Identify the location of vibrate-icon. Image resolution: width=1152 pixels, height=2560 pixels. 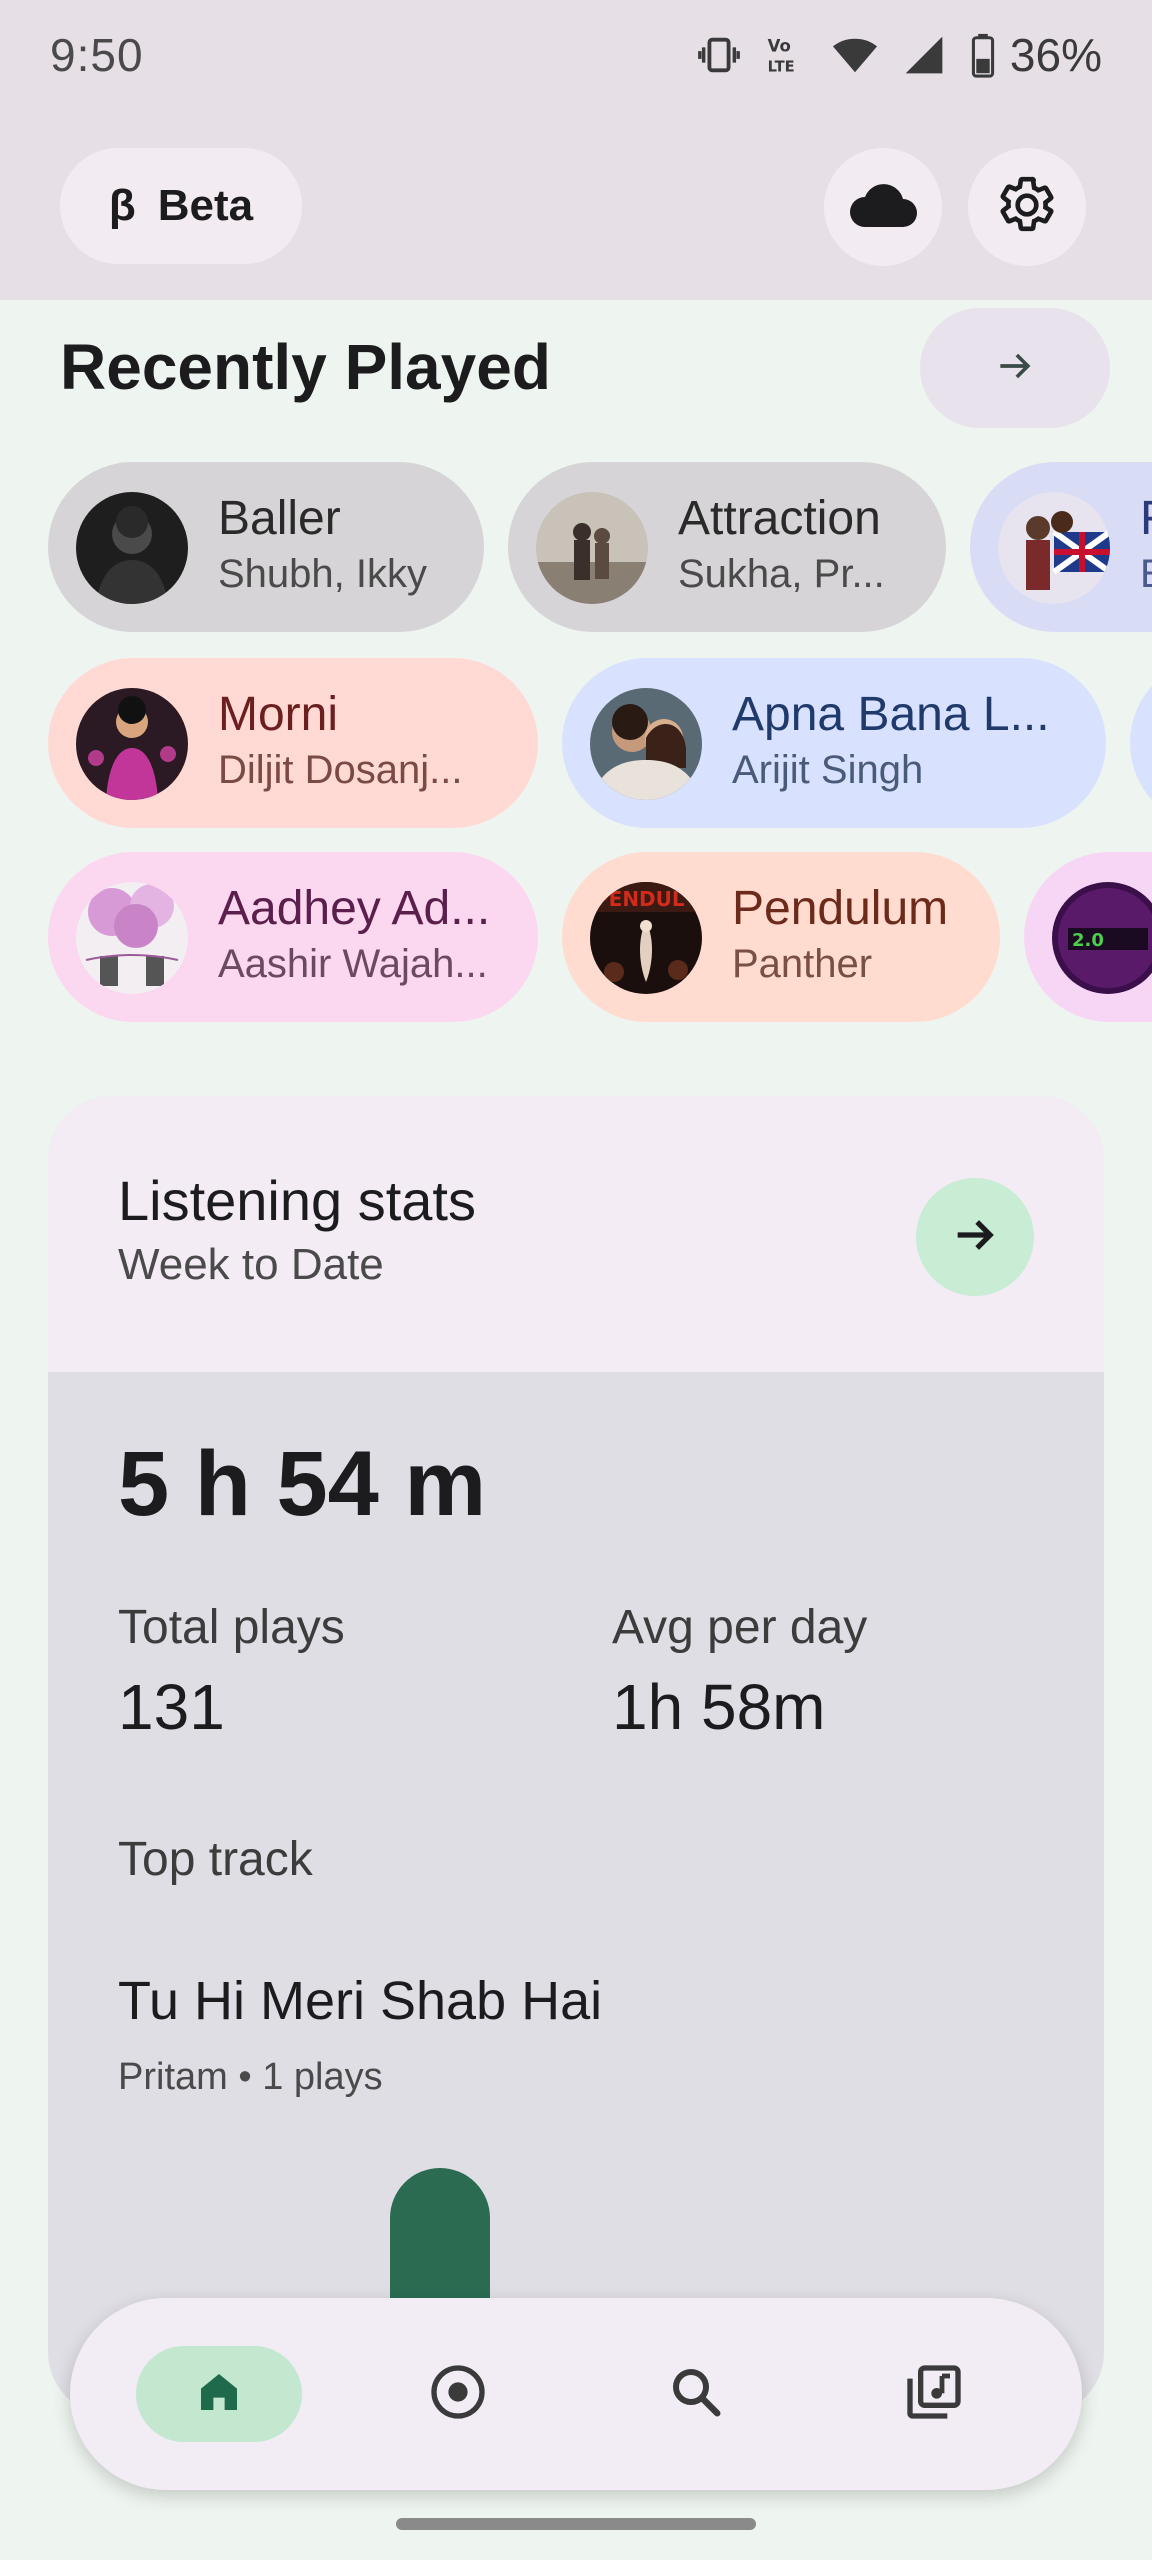
(719, 55).